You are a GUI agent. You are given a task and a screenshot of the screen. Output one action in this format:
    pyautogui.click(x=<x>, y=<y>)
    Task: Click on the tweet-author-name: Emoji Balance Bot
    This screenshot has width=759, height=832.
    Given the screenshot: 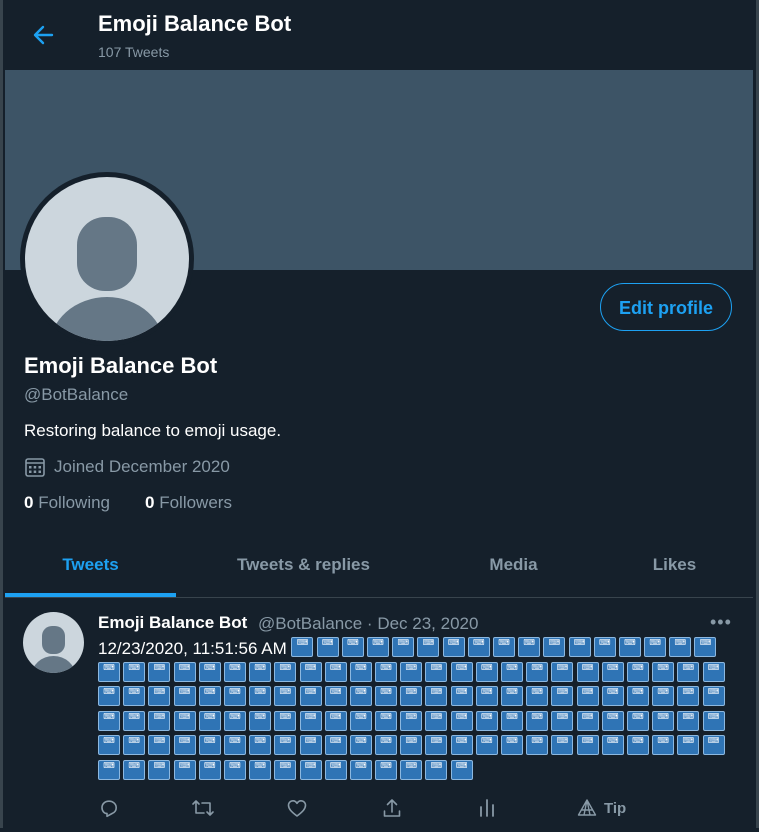 What is the action you would take?
    pyautogui.click(x=172, y=623)
    